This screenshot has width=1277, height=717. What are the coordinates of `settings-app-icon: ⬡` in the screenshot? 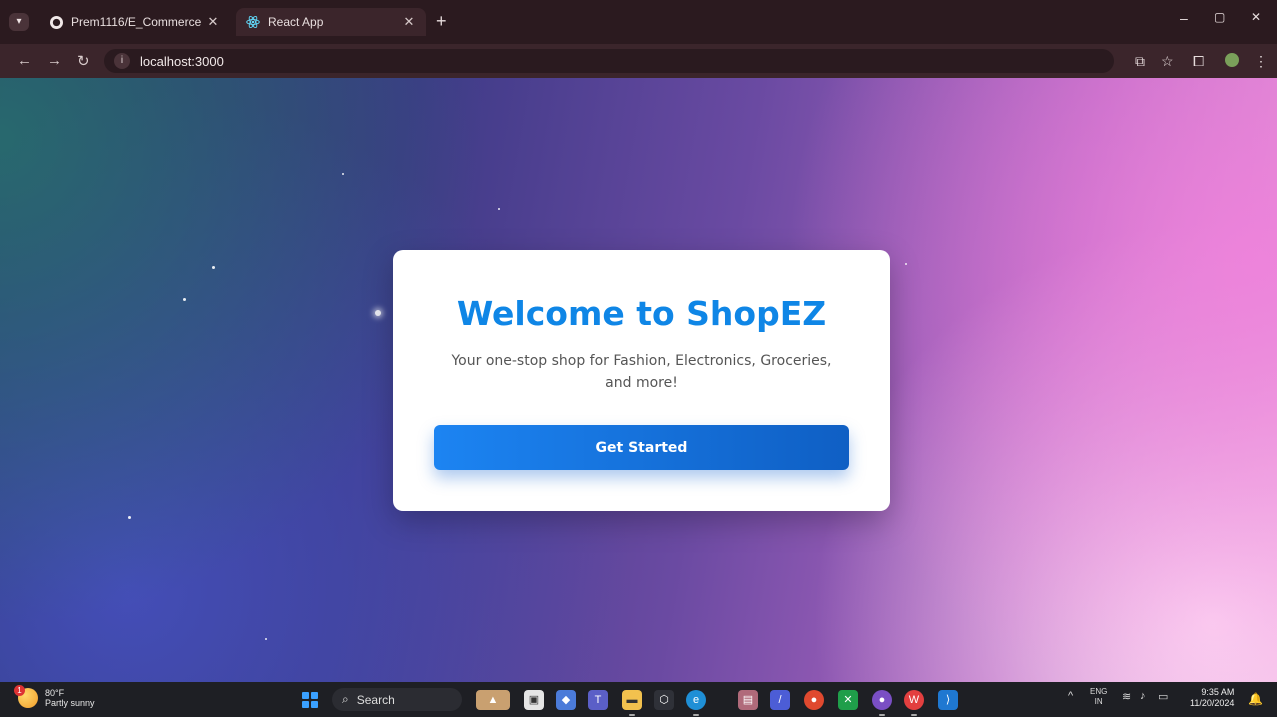 It's located at (664, 700).